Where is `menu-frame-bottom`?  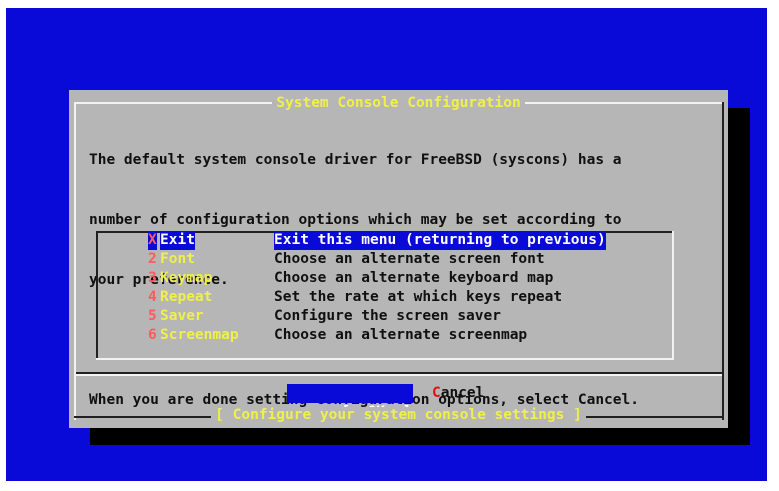 menu-frame-bottom is located at coordinates (385, 359).